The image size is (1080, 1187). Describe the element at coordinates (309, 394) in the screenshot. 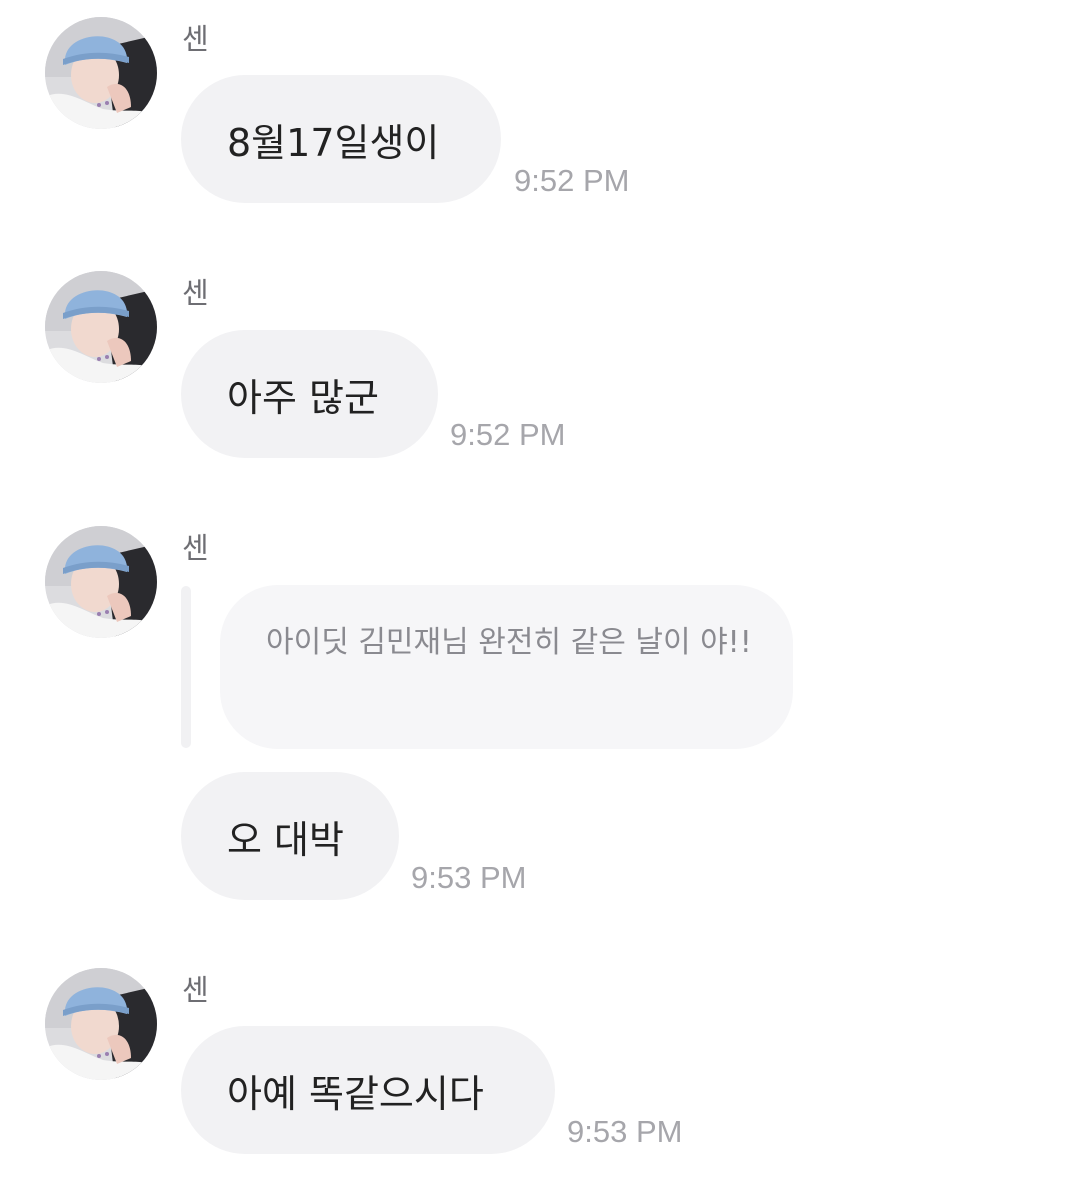

I see `message-bubble: 아주 많군` at that location.